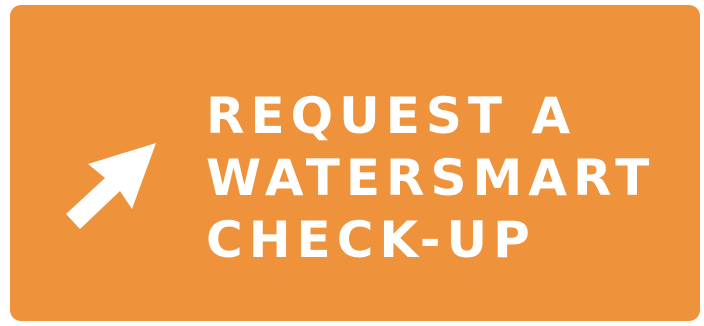 The image size is (704, 326). I want to click on cta-label-line-3: CHECK-UP, so click(371, 240).